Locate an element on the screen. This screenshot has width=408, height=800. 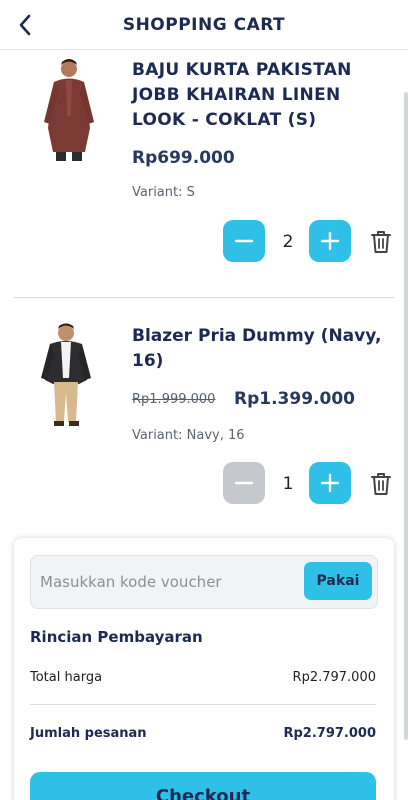
apply-voucher-button: Pakai is located at coordinates (338, 581).